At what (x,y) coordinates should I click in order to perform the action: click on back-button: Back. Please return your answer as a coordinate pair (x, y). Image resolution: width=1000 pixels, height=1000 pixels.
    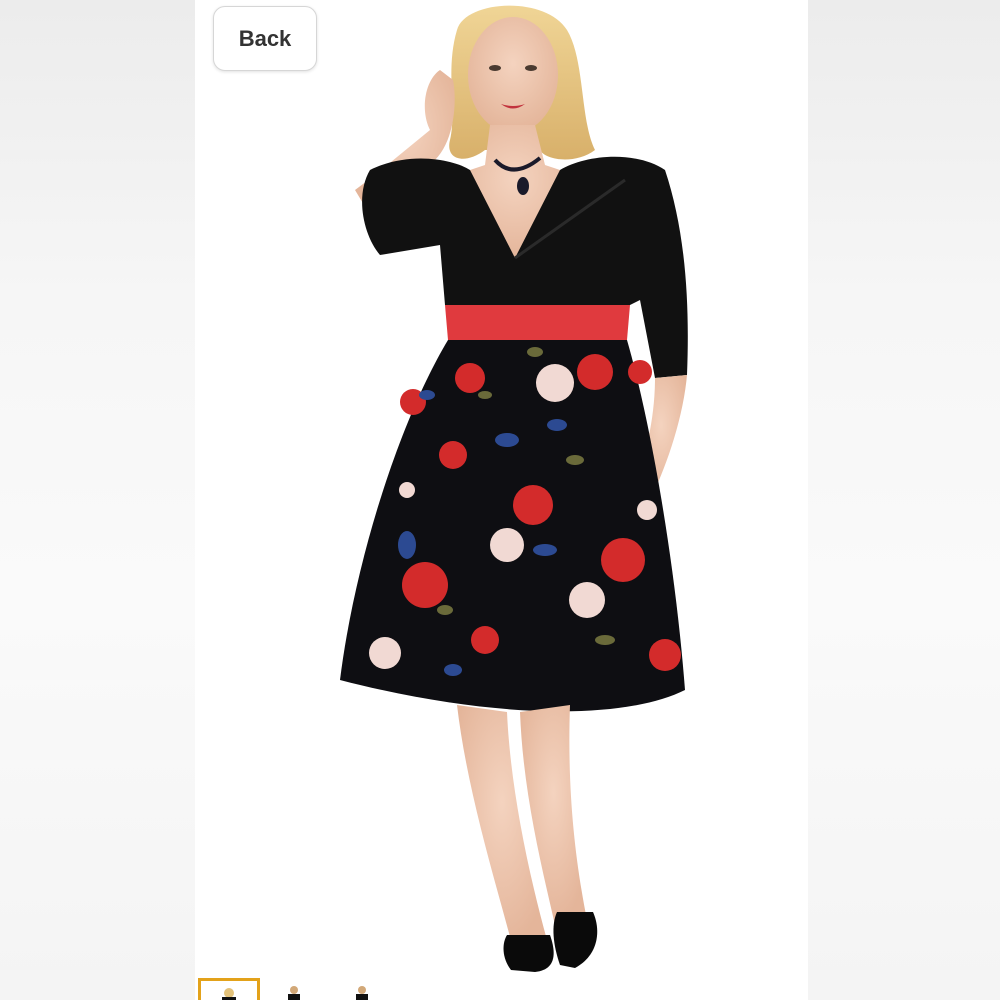
    Looking at the image, I should click on (265, 38).